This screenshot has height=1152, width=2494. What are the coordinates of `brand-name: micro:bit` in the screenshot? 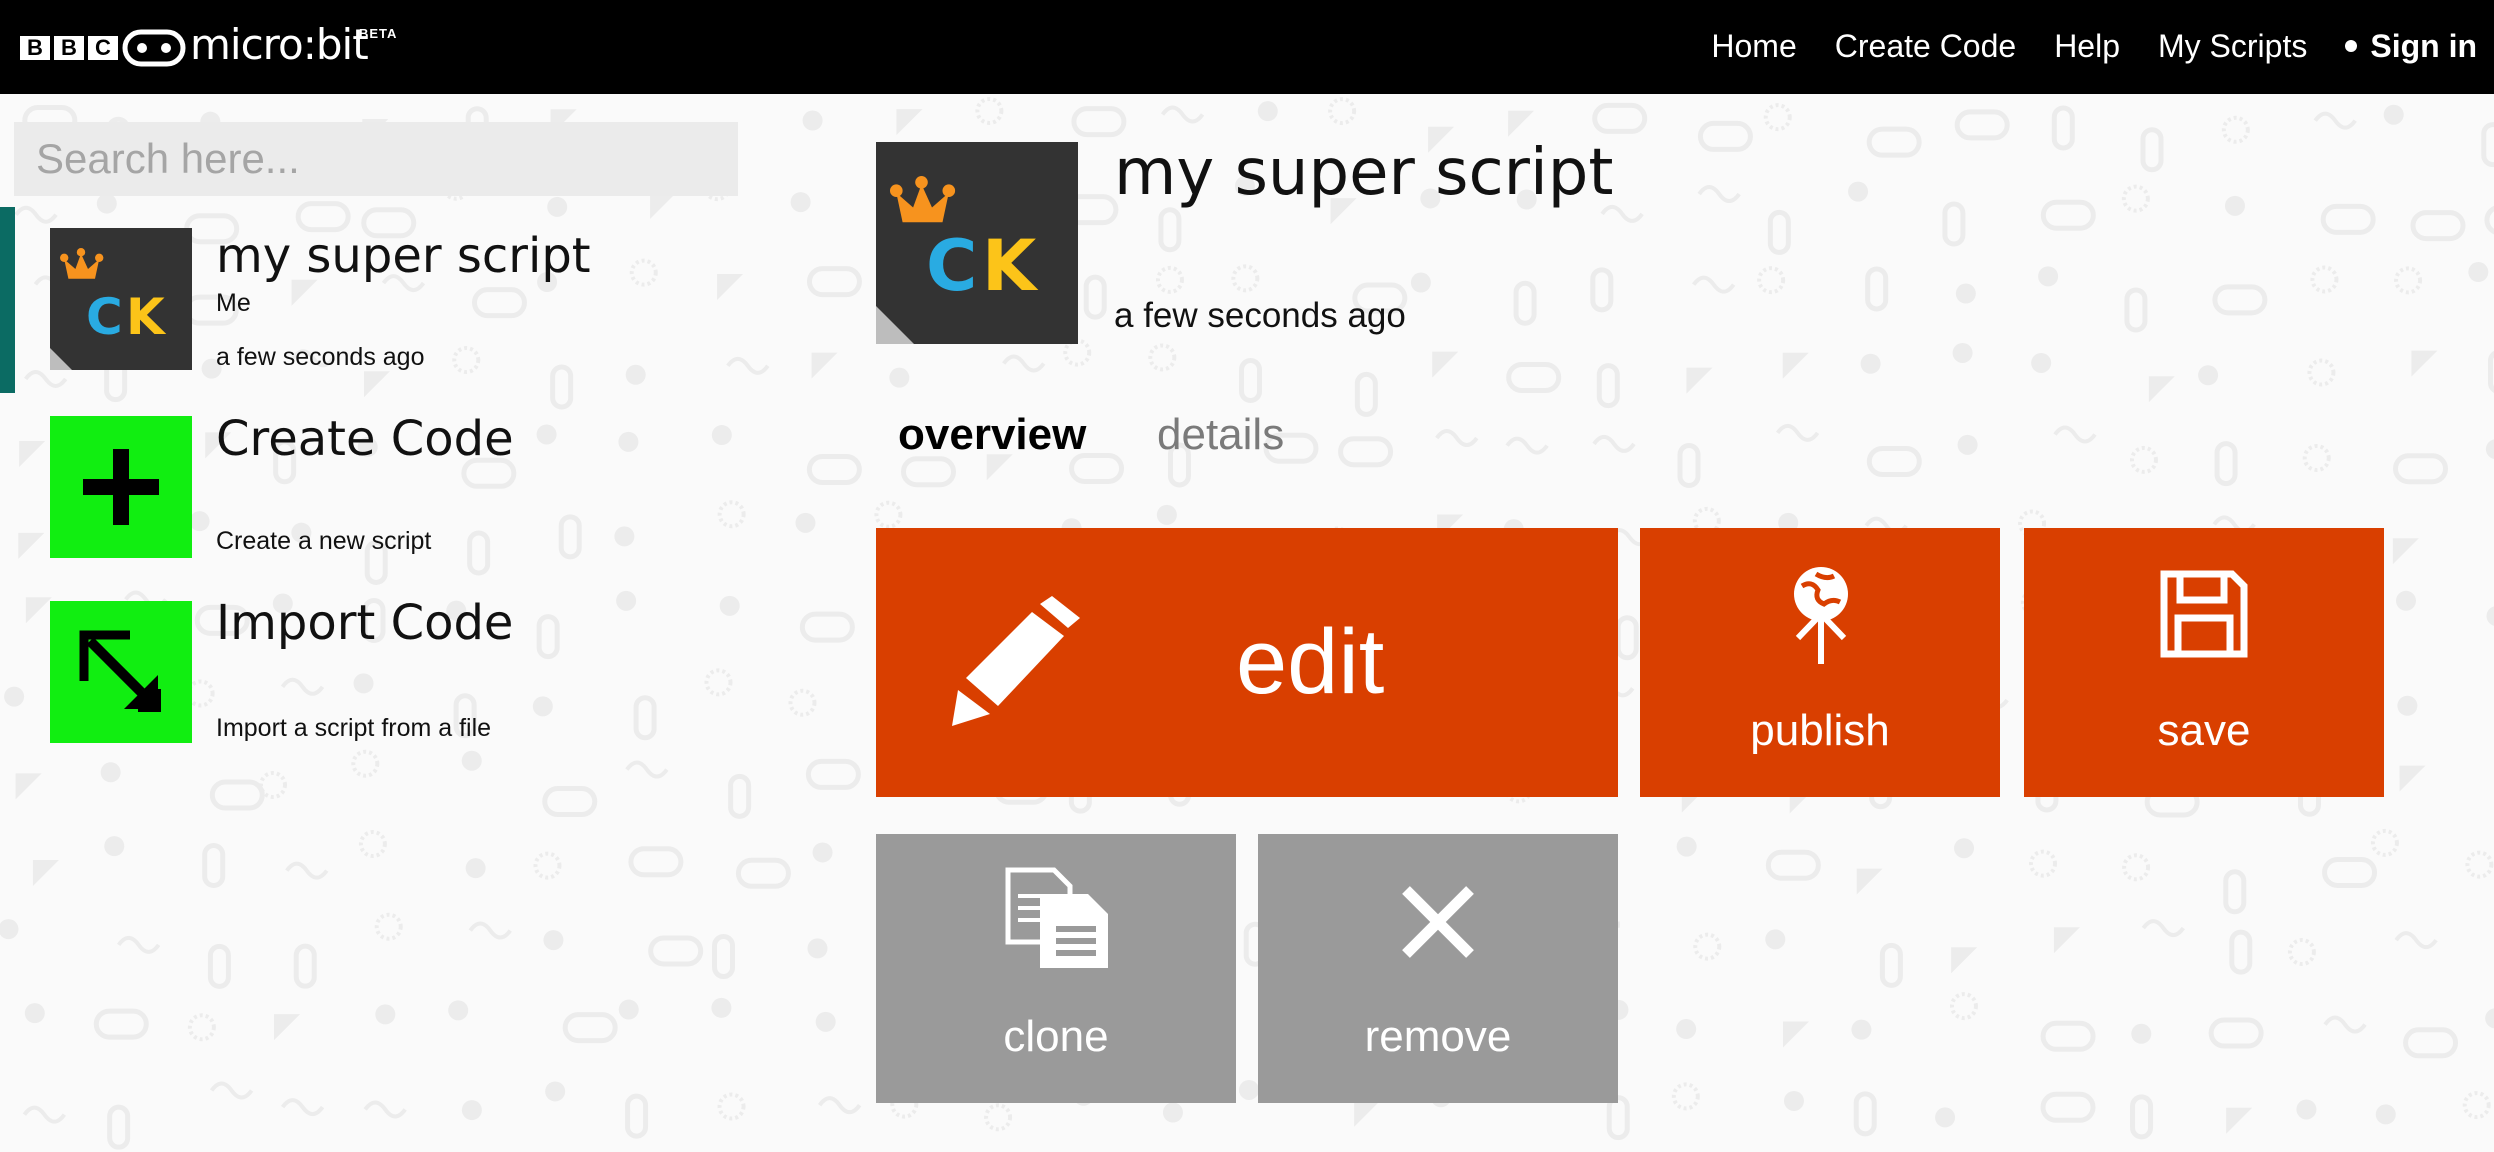 It's located at (279, 44).